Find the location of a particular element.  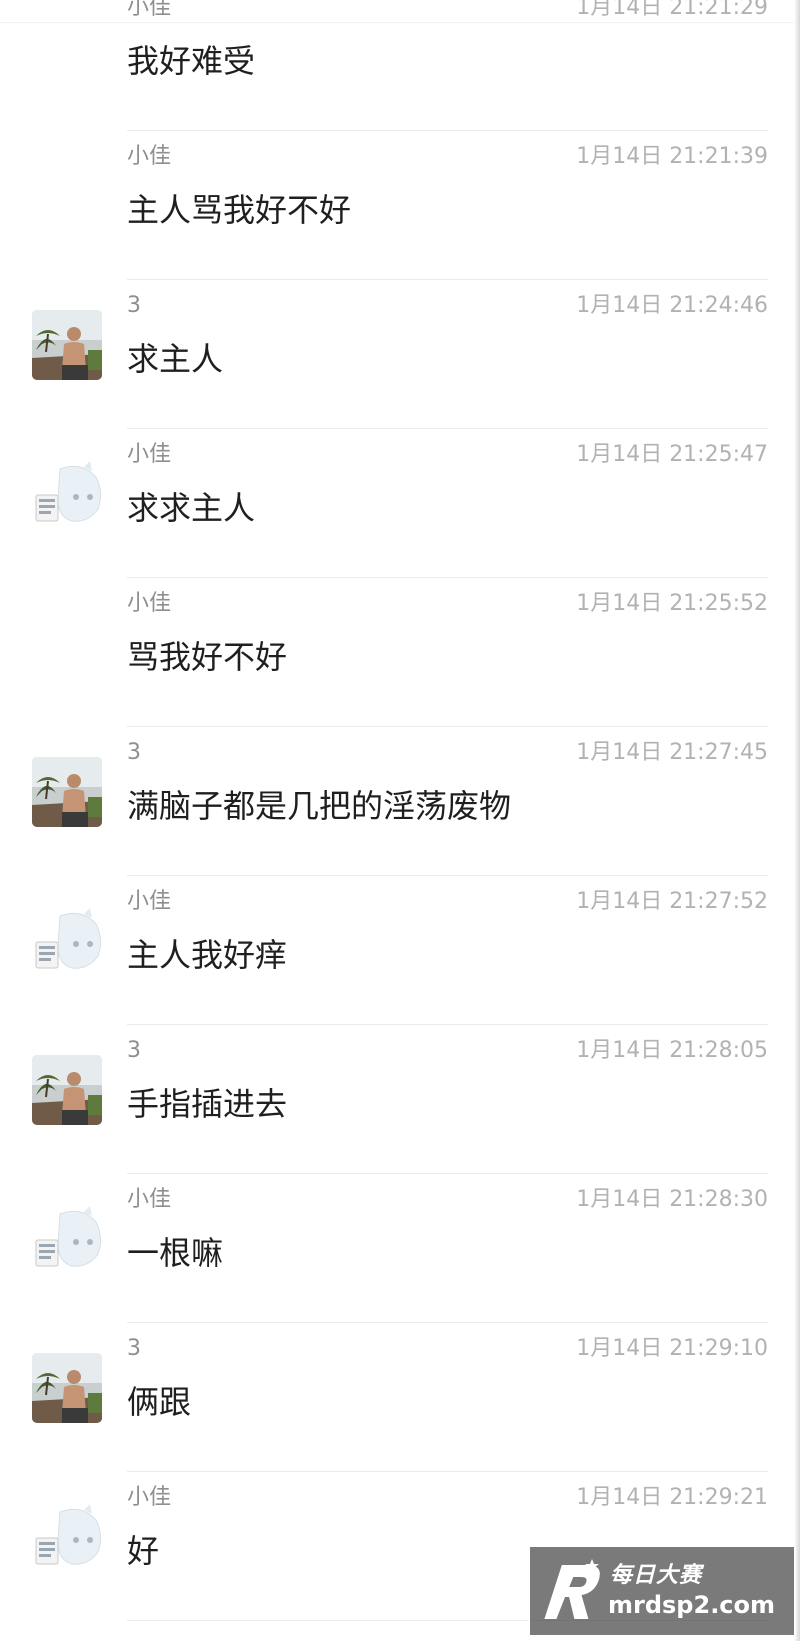

message-row: 小佳 1月14日 21:21:39 主人骂我好不好 is located at coordinates (400, 205).